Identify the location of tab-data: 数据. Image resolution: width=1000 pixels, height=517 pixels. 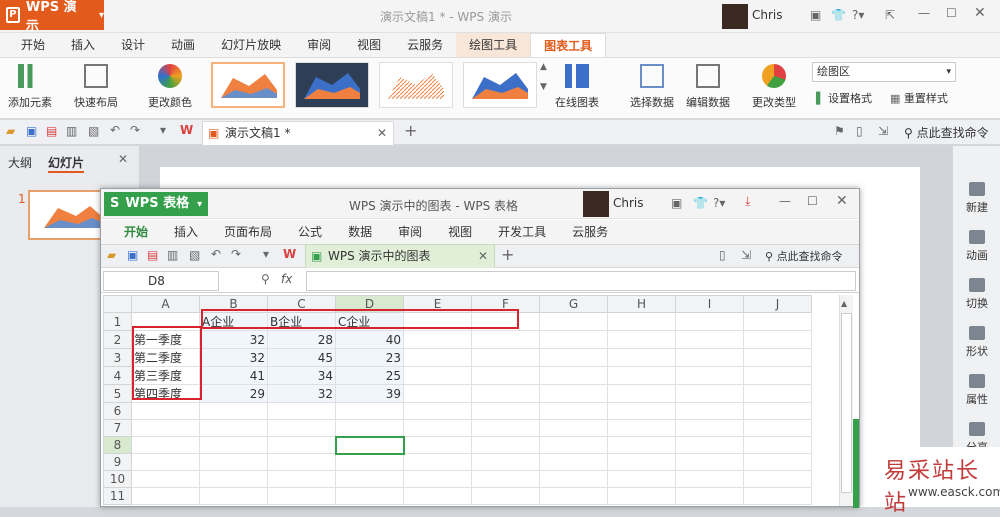
(360, 232).